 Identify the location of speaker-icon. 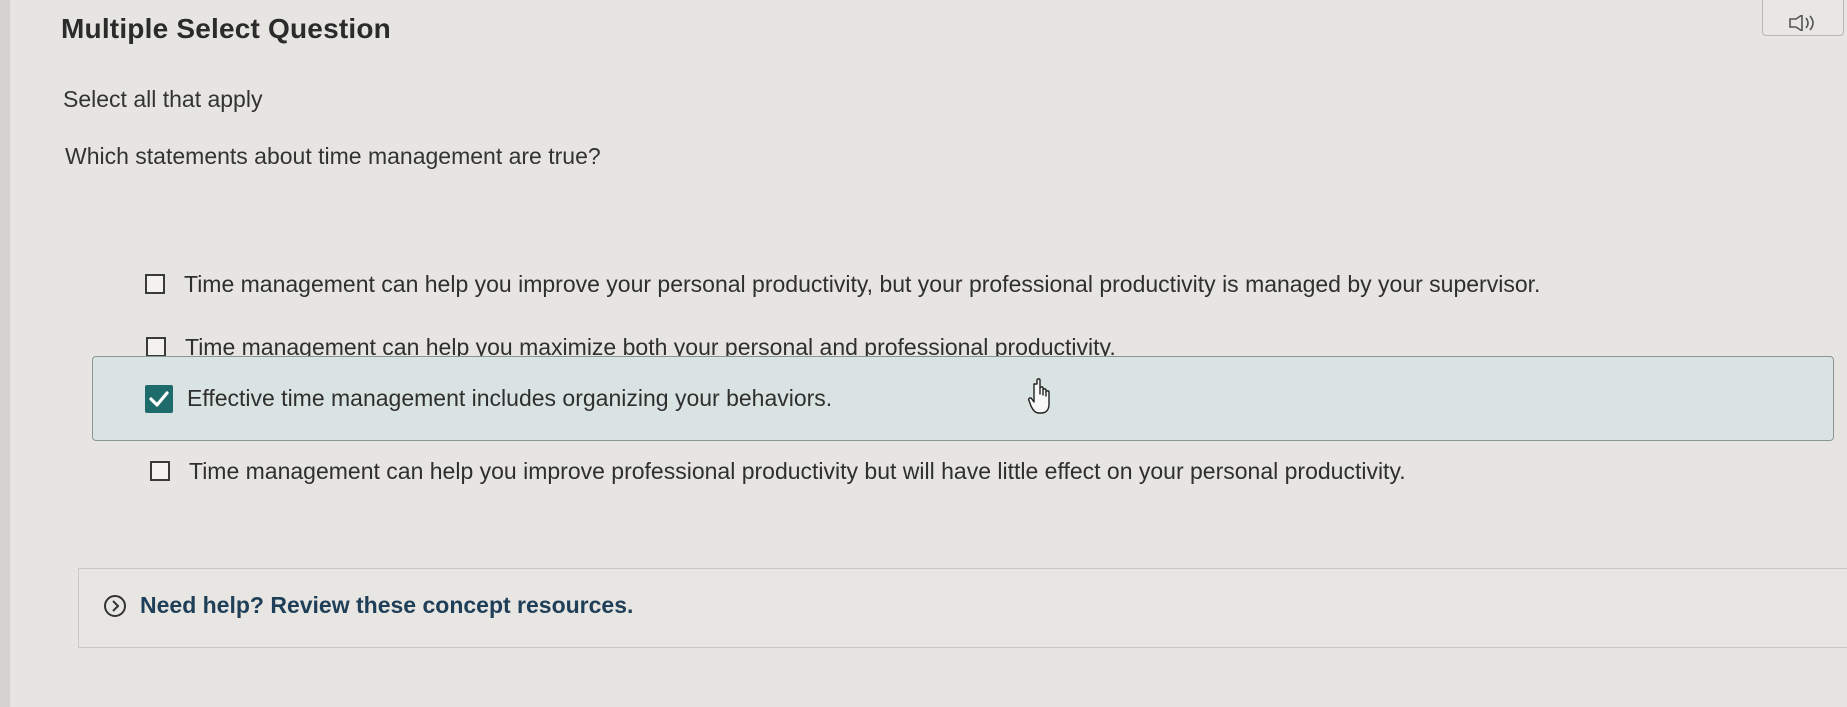
(1801, 23).